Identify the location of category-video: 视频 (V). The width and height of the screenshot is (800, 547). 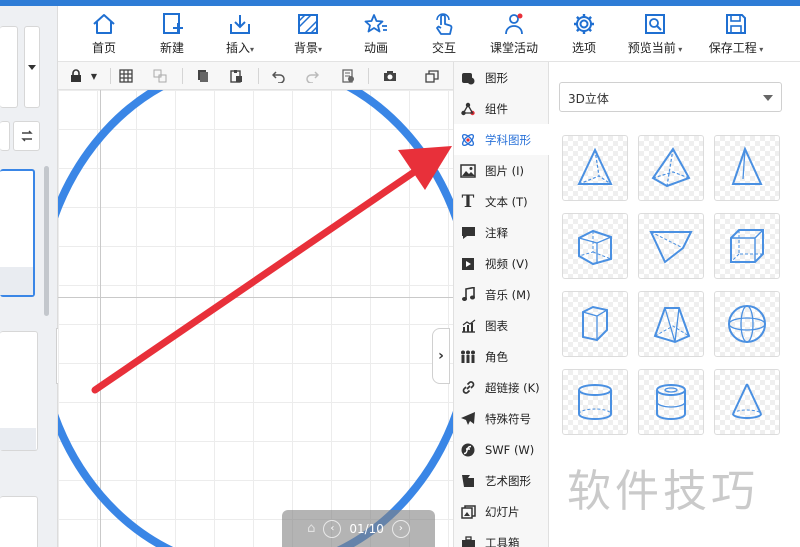
(502, 263).